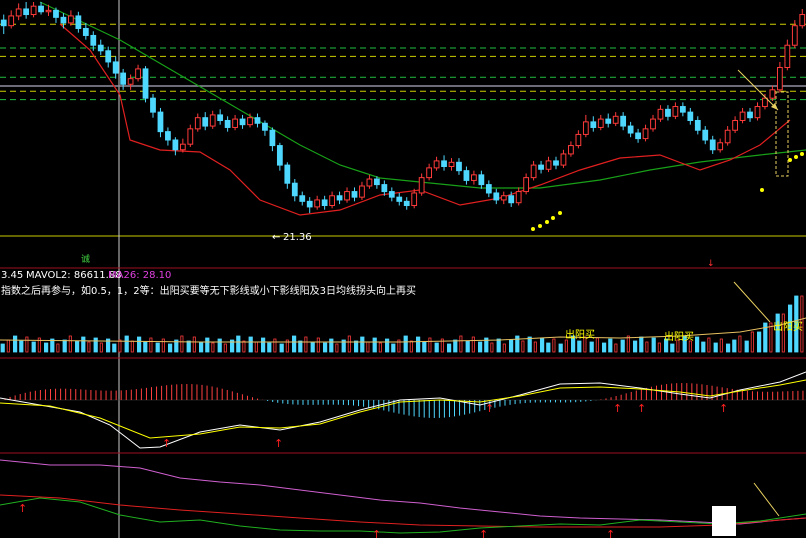 This screenshot has height=538, width=806. What do you see at coordinates (12, 275) in the screenshot?
I see `vol-prefix: 3.45` at bounding box center [12, 275].